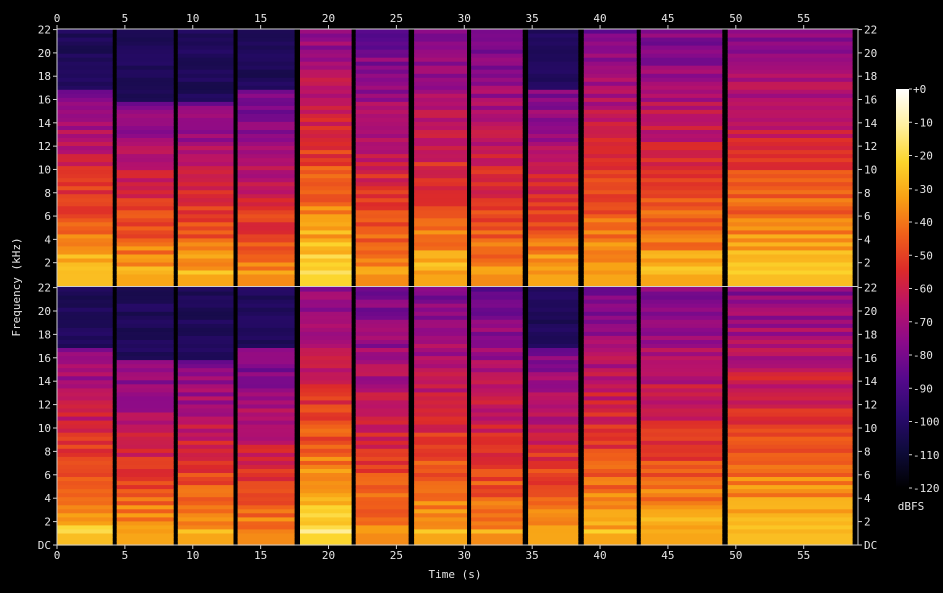 This screenshot has width=943, height=593. What do you see at coordinates (396, 18) in the screenshot?
I see `x-tick-label-top: 25` at bounding box center [396, 18].